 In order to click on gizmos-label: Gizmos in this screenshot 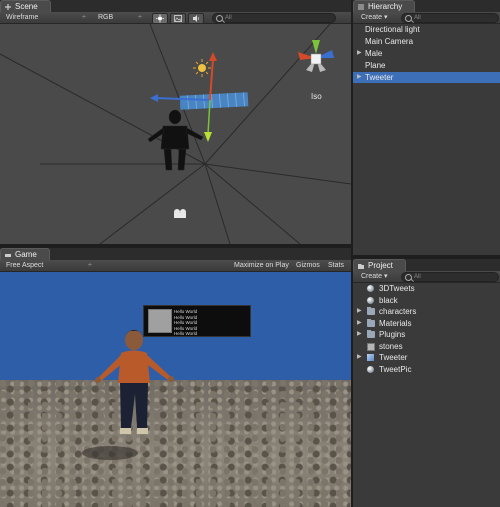, I will do `click(308, 265)`.